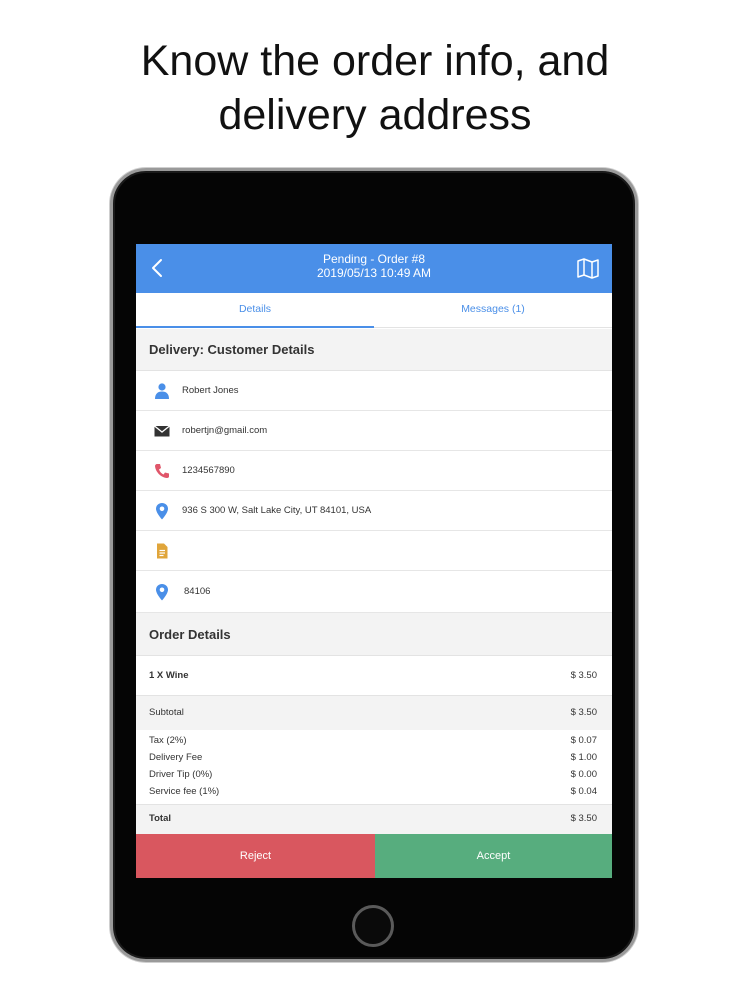 This screenshot has width=750, height=1000. I want to click on total-row: Total $ 3.50, so click(374, 819).